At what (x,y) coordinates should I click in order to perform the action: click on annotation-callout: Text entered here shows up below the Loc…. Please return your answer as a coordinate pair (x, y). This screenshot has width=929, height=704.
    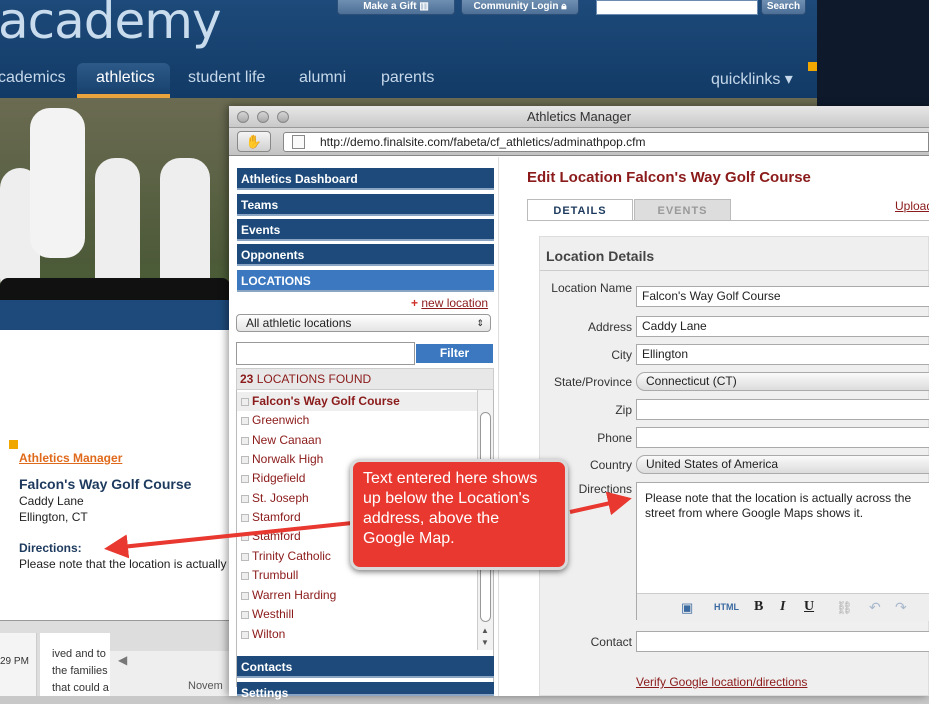
    Looking at the image, I should click on (459, 514).